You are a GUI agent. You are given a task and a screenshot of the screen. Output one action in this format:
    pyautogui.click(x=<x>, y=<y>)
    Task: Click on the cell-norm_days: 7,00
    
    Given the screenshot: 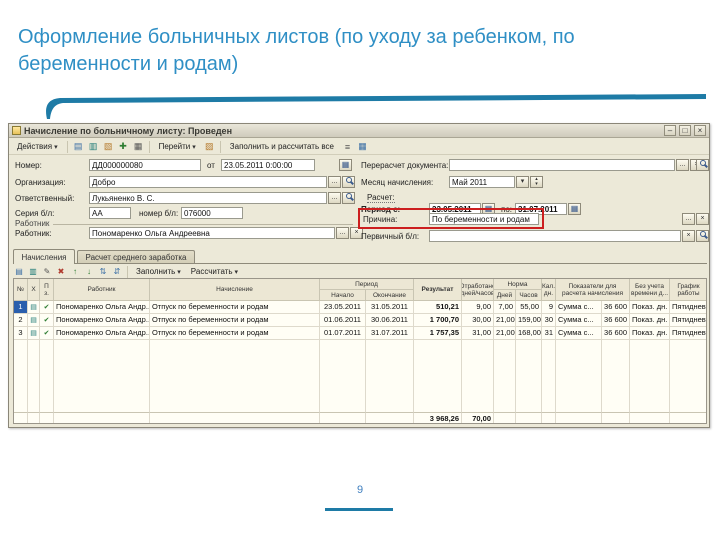 What is the action you would take?
    pyautogui.click(x=505, y=307)
    